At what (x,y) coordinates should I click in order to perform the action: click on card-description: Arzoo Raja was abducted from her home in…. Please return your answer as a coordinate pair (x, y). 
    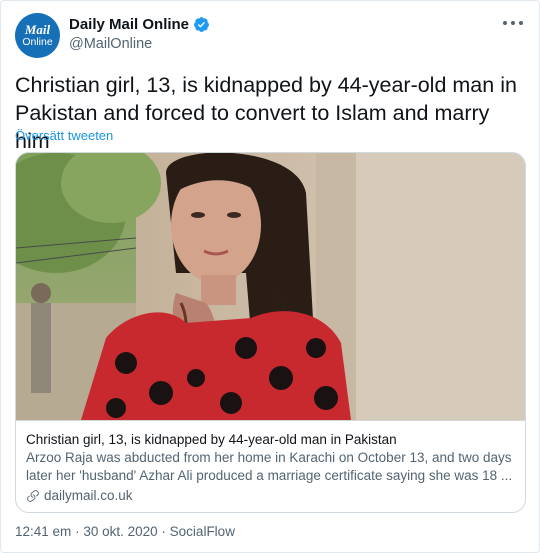
    Looking at the image, I should click on (269, 466).